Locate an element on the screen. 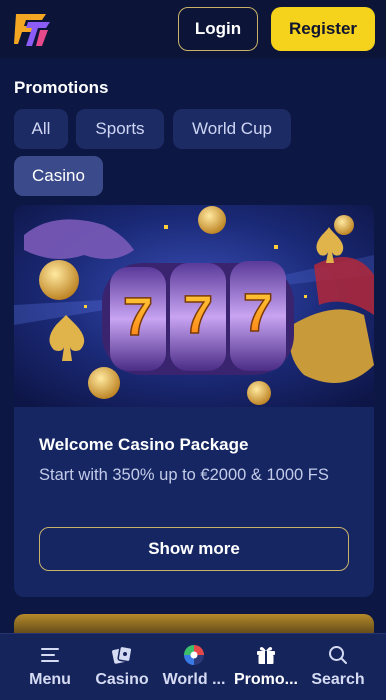 Image resolution: width=386 pixels, height=700 pixels. promo-card-description: Start with 350% up to €2000 & 1000 FS is located at coordinates (184, 475).